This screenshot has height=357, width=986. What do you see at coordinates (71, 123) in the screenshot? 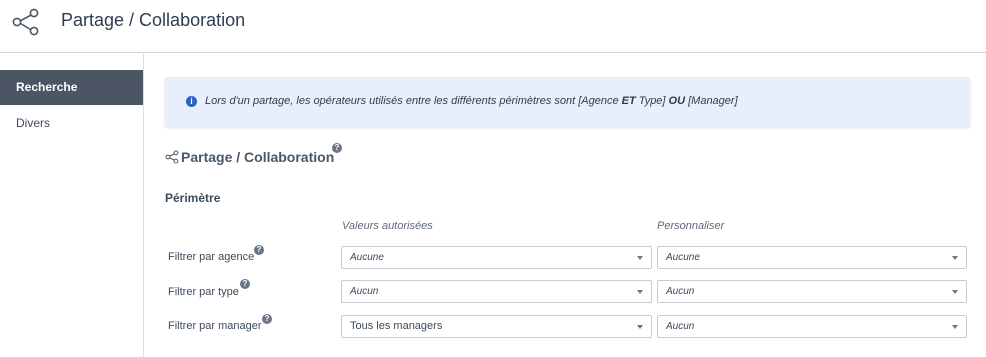
I see `sidebar-item-divers: Divers` at bounding box center [71, 123].